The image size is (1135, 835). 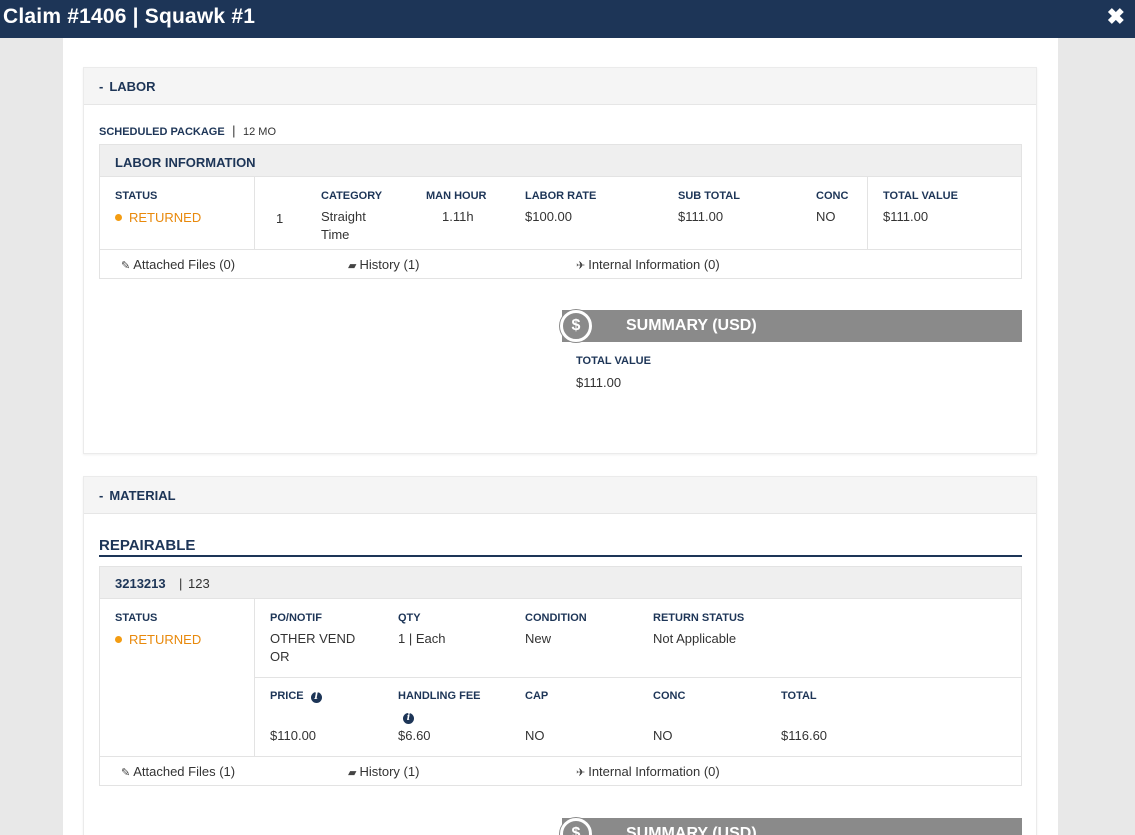 What do you see at coordinates (560, 495) in the screenshot?
I see `material-panel-header: - MATERIAL` at bounding box center [560, 495].